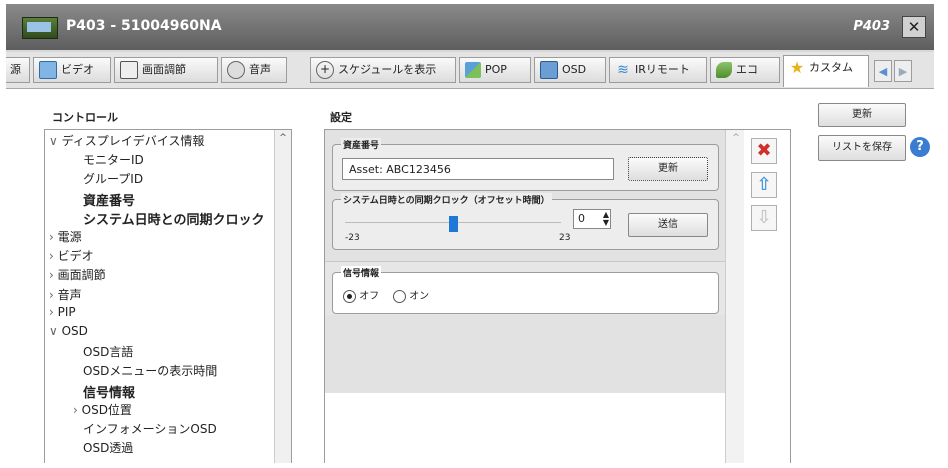 Image resolution: width=948 pixels, height=468 pixels. I want to click on tab-label: エコ, so click(747, 69).